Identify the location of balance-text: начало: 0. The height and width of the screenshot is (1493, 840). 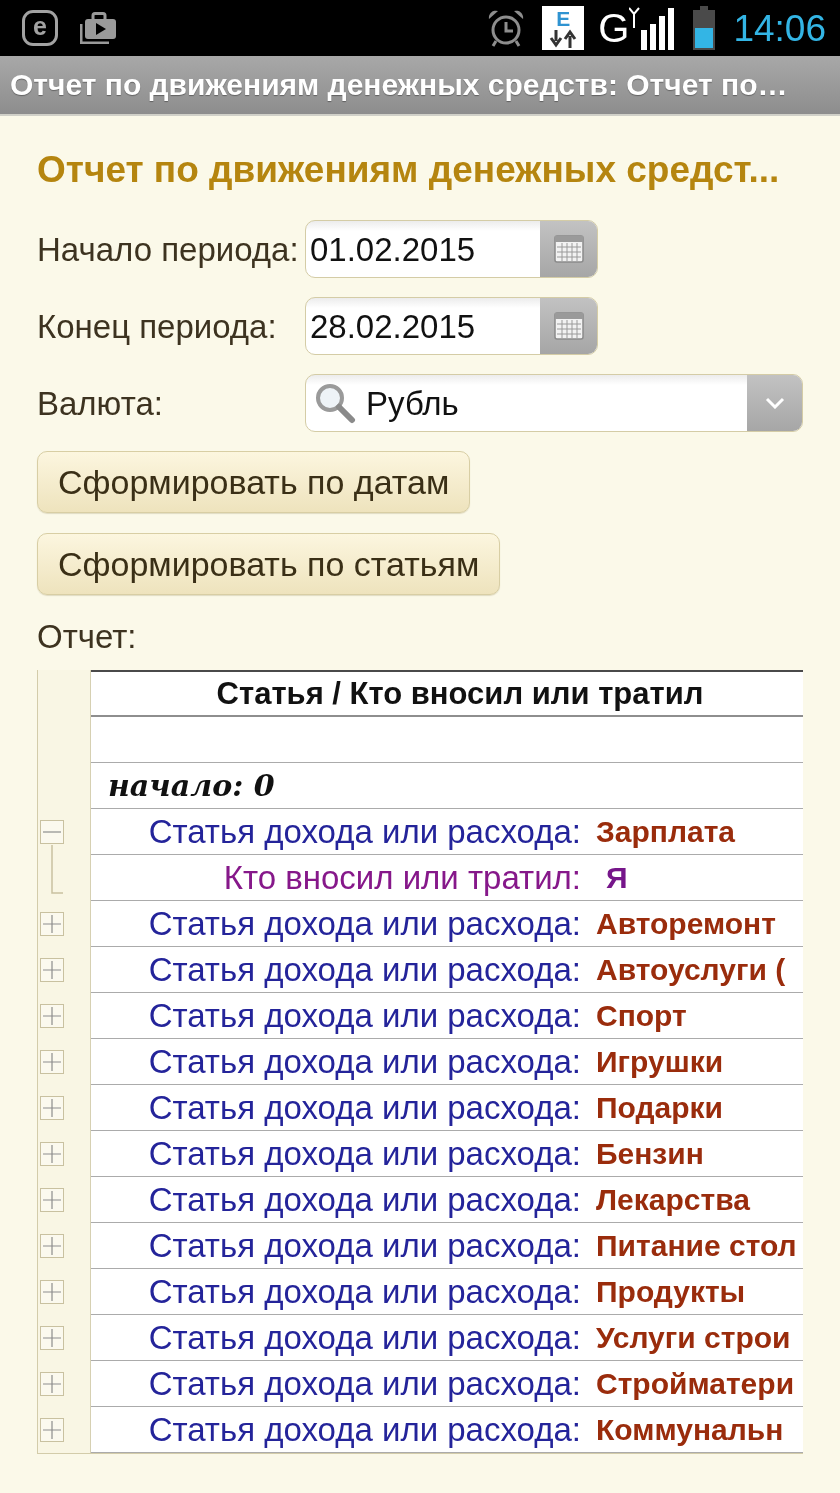
(191, 785).